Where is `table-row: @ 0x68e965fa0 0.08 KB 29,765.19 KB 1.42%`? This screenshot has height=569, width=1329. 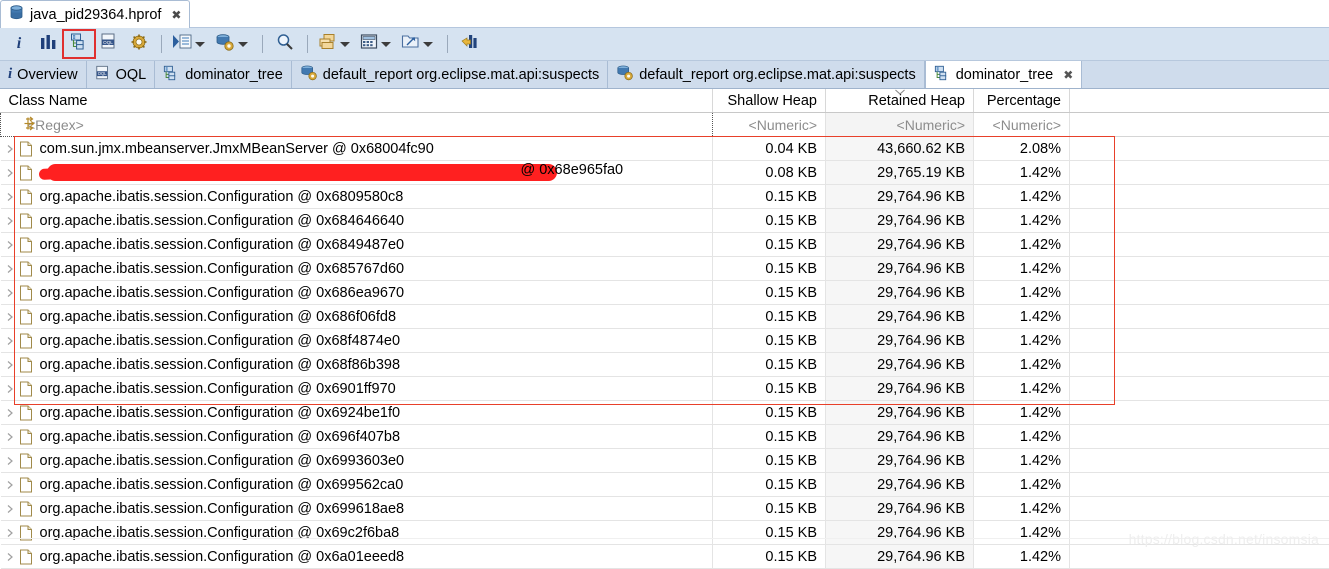
table-row: @ 0x68e965fa0 0.08 KB 29,765.19 KB 1.42% is located at coordinates (664, 172).